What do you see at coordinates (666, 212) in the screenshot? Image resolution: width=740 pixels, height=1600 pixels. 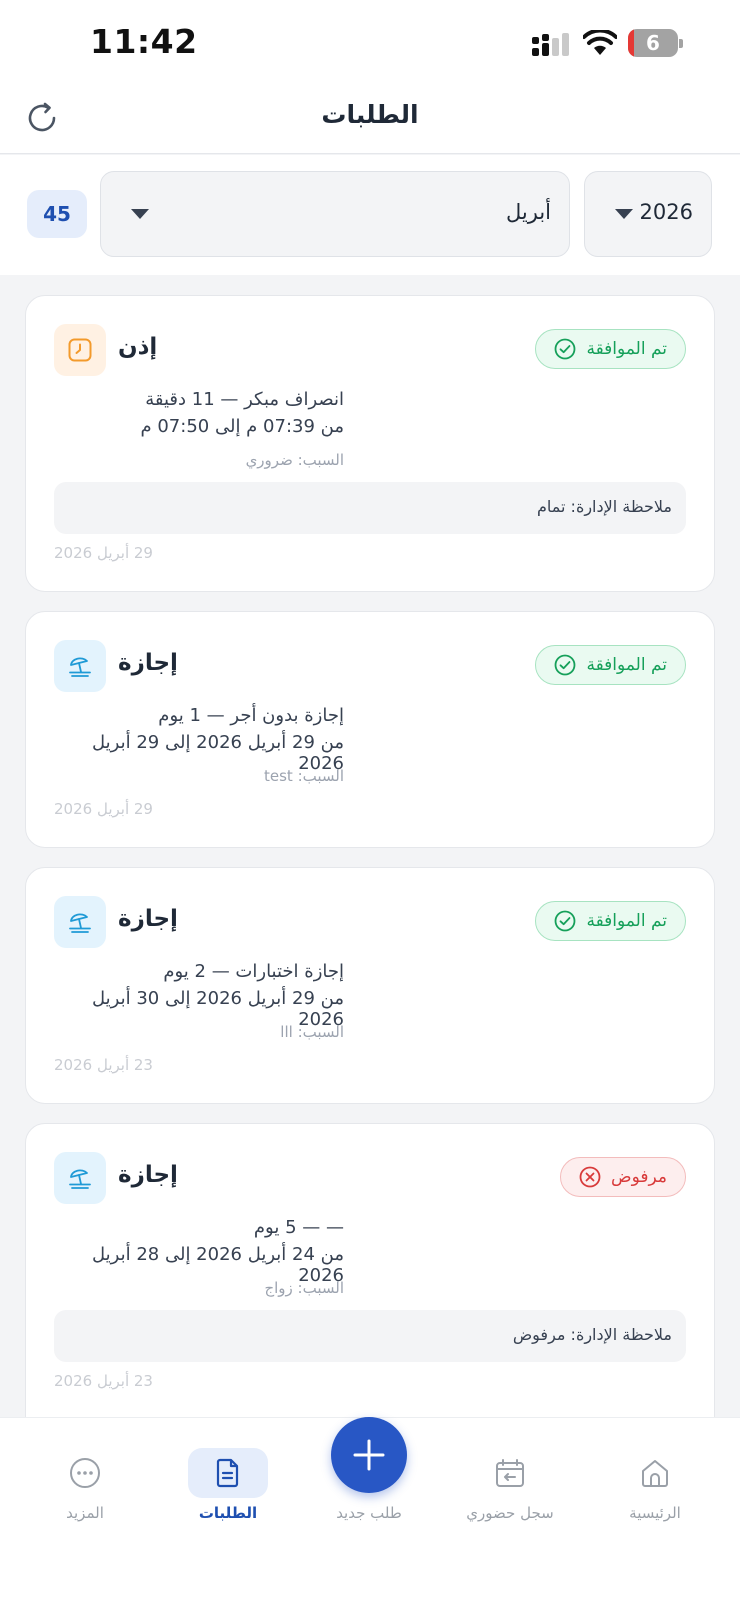 I see `year-select-value: 2026` at bounding box center [666, 212].